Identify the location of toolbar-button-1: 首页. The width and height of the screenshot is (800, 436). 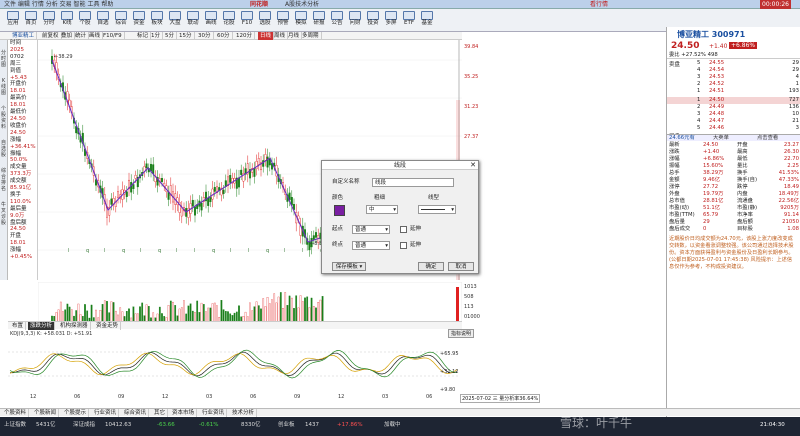
(31, 20).